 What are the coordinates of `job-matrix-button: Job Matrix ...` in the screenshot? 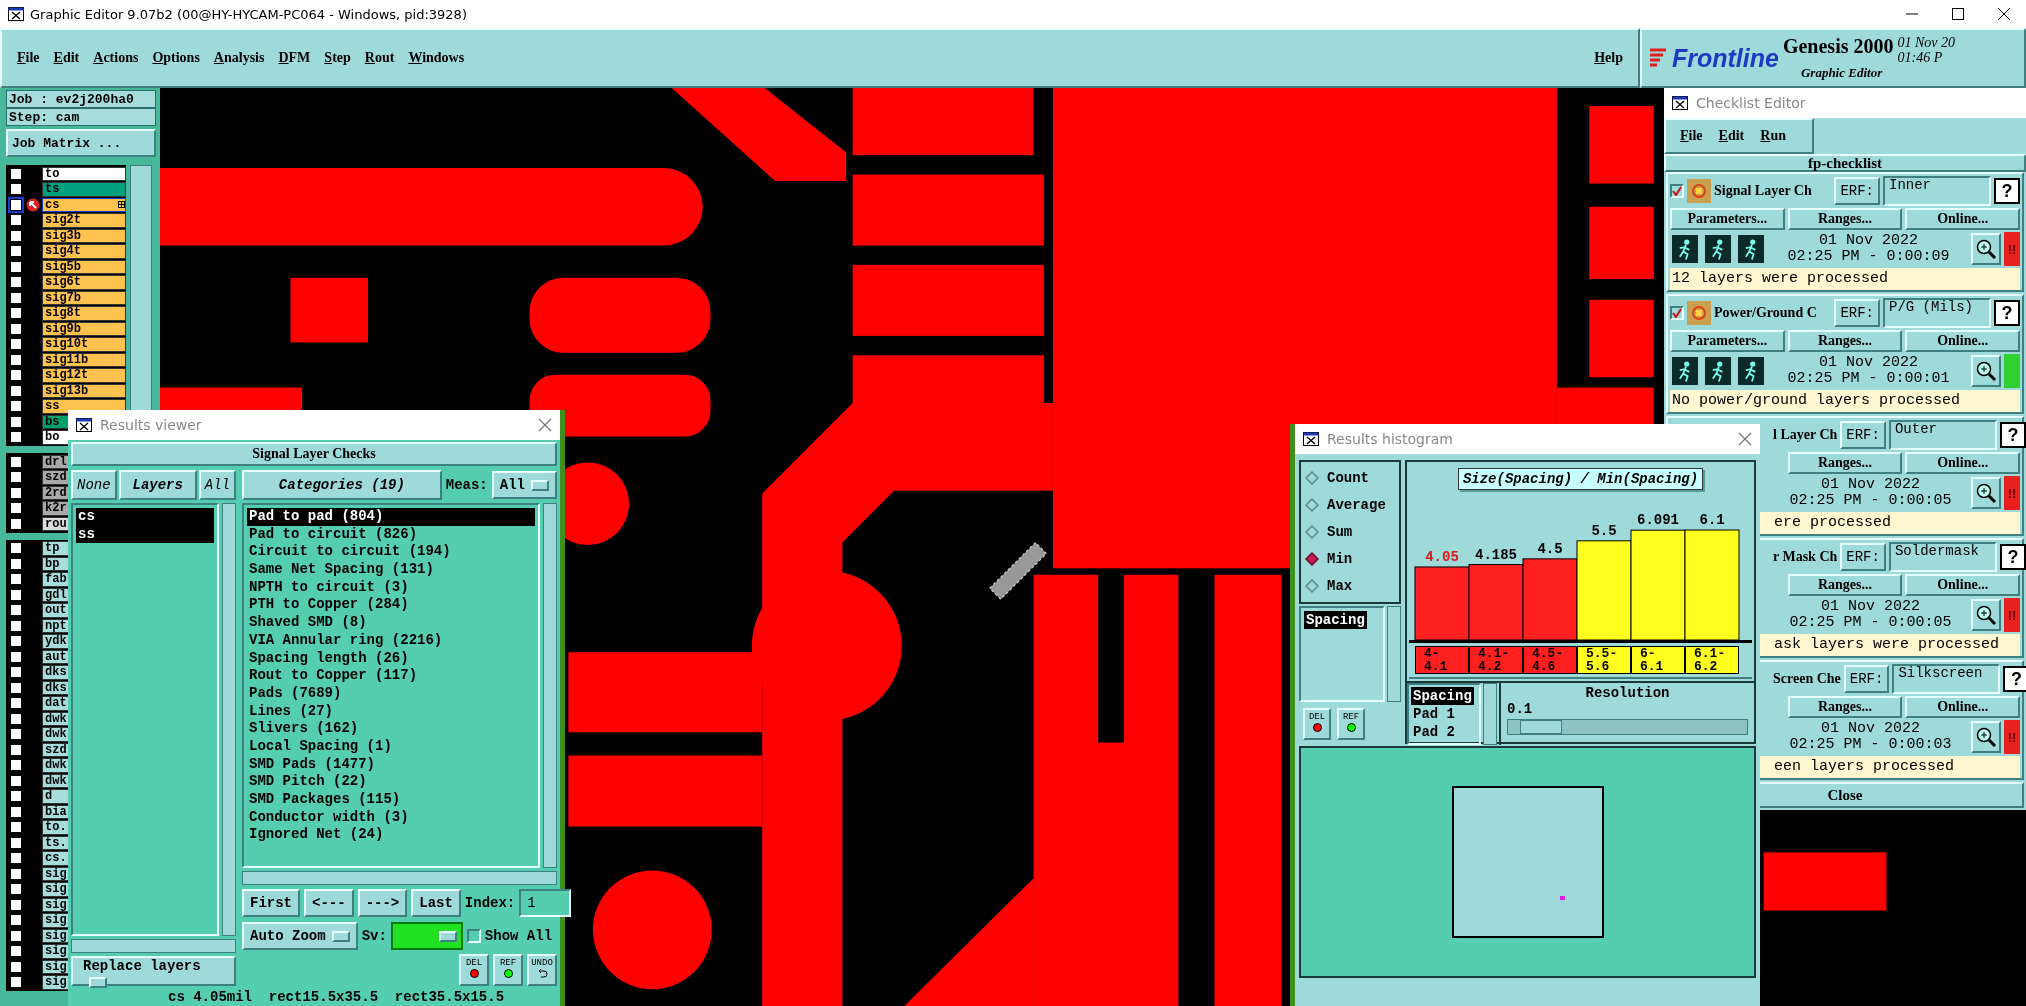 It's located at (81, 143).